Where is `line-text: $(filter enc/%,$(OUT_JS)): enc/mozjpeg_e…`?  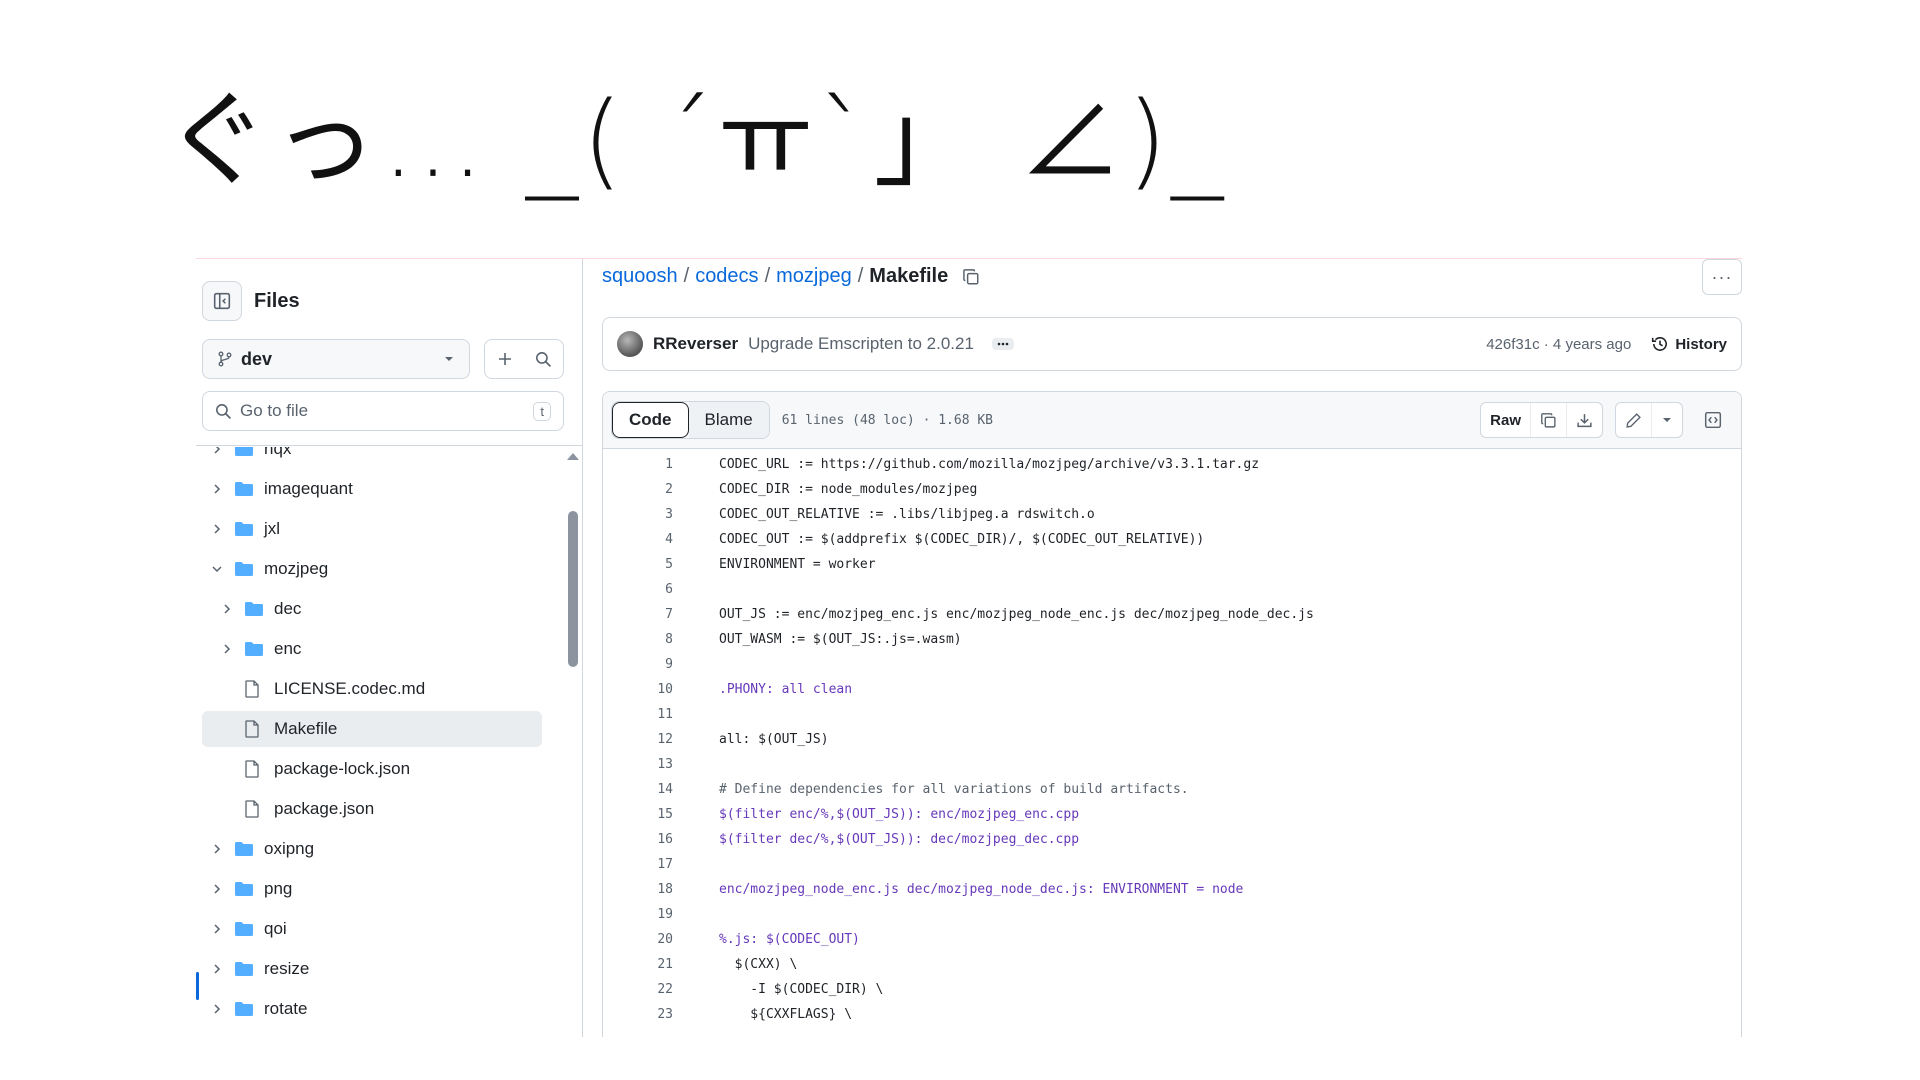
line-text: $(filter enc/%,$(OUT_JS)): enc/mozjpeg_e… is located at coordinates (899, 814).